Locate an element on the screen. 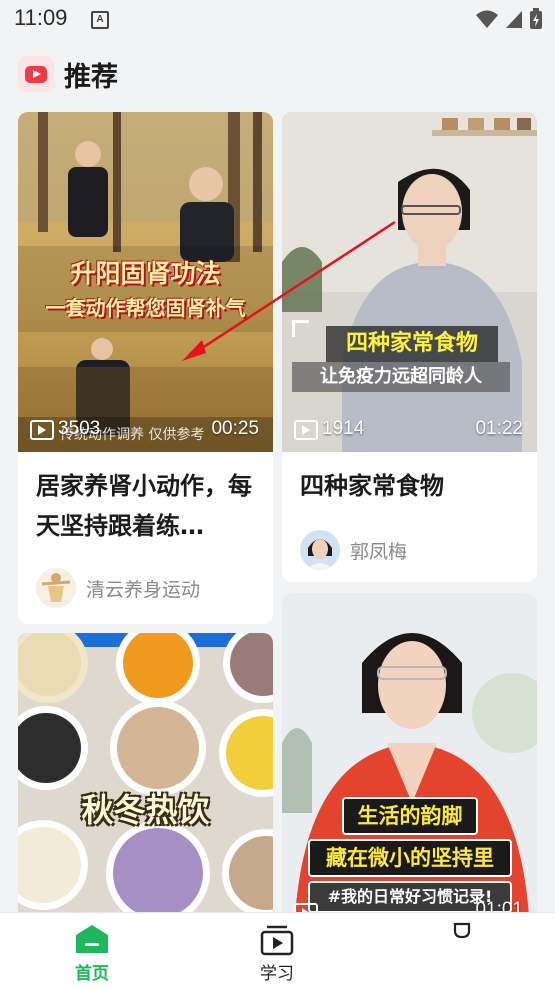 This screenshot has width=555, height=989. thumbnail-caption-main: 秋冬热饮 is located at coordinates (145, 810).